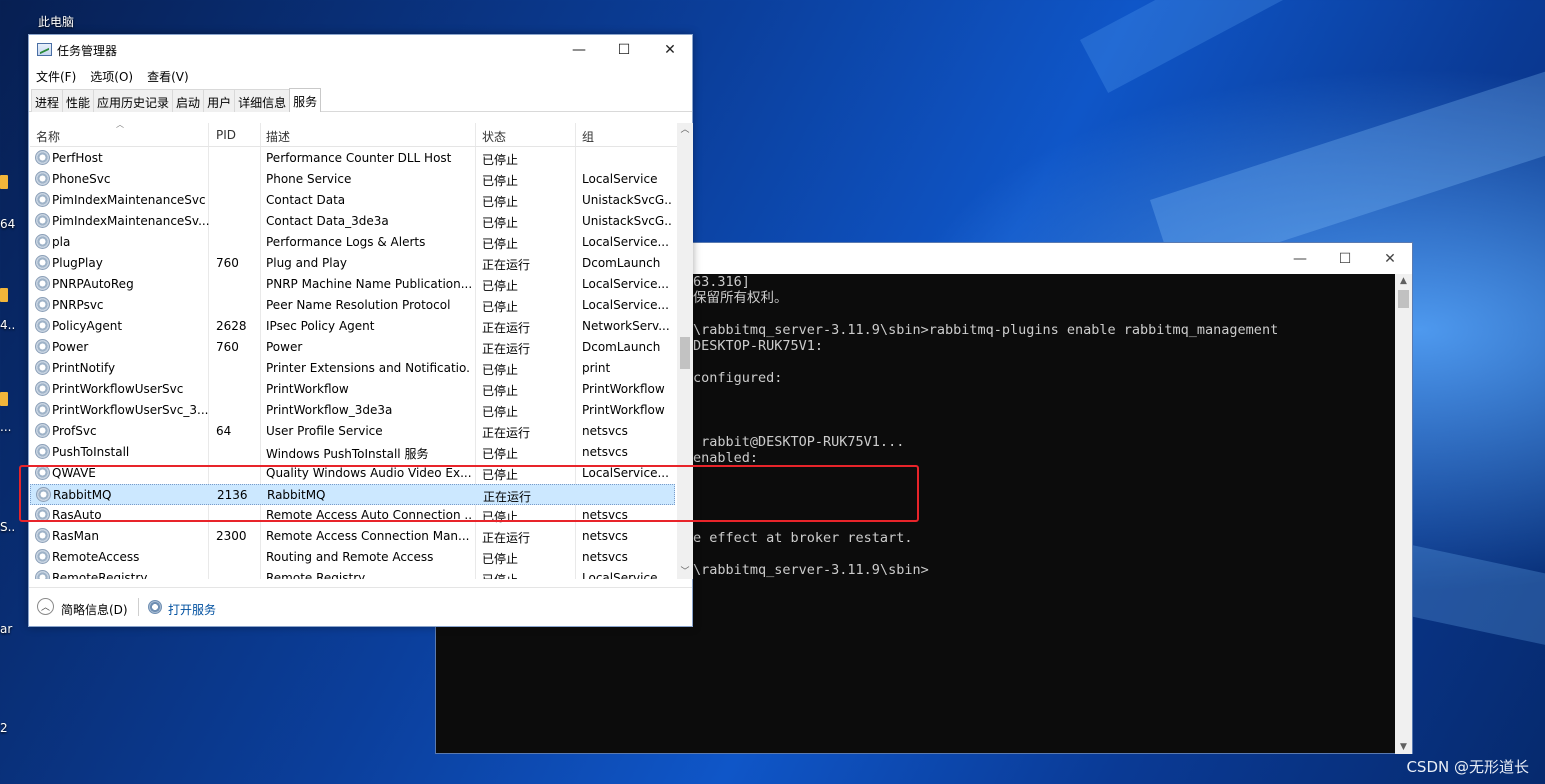 The width and height of the screenshot is (1545, 784). What do you see at coordinates (738, 378) in the screenshot?
I see `console-line: configured:` at bounding box center [738, 378].